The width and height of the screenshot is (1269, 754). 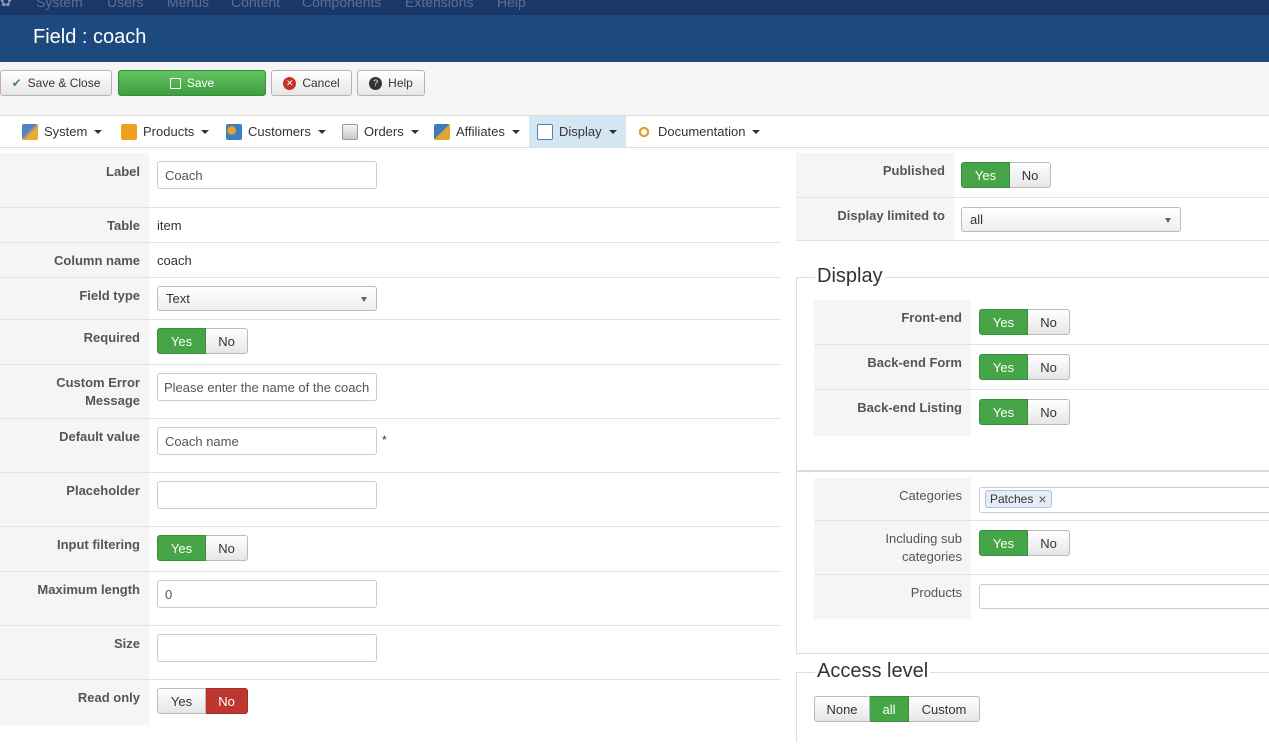 I want to click on topmenu-menus: Menus, so click(x=188, y=5).